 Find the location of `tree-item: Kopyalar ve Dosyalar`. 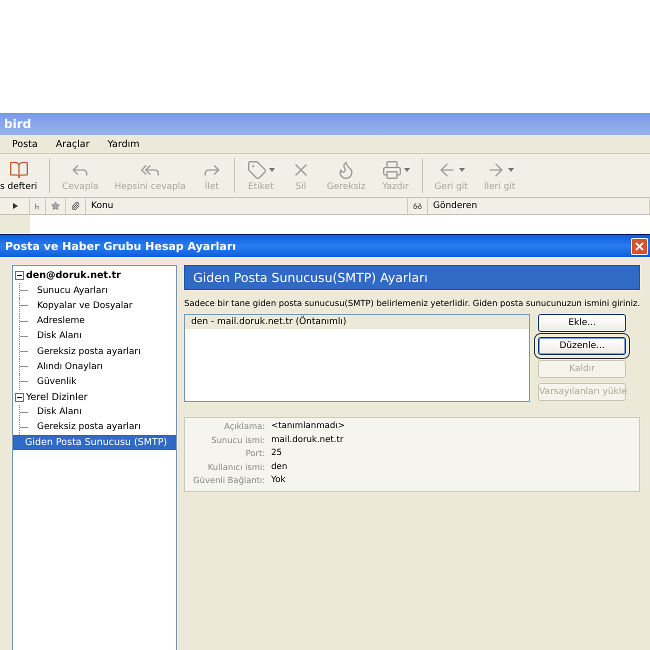

tree-item: Kopyalar ve Dosyalar is located at coordinates (84, 305).